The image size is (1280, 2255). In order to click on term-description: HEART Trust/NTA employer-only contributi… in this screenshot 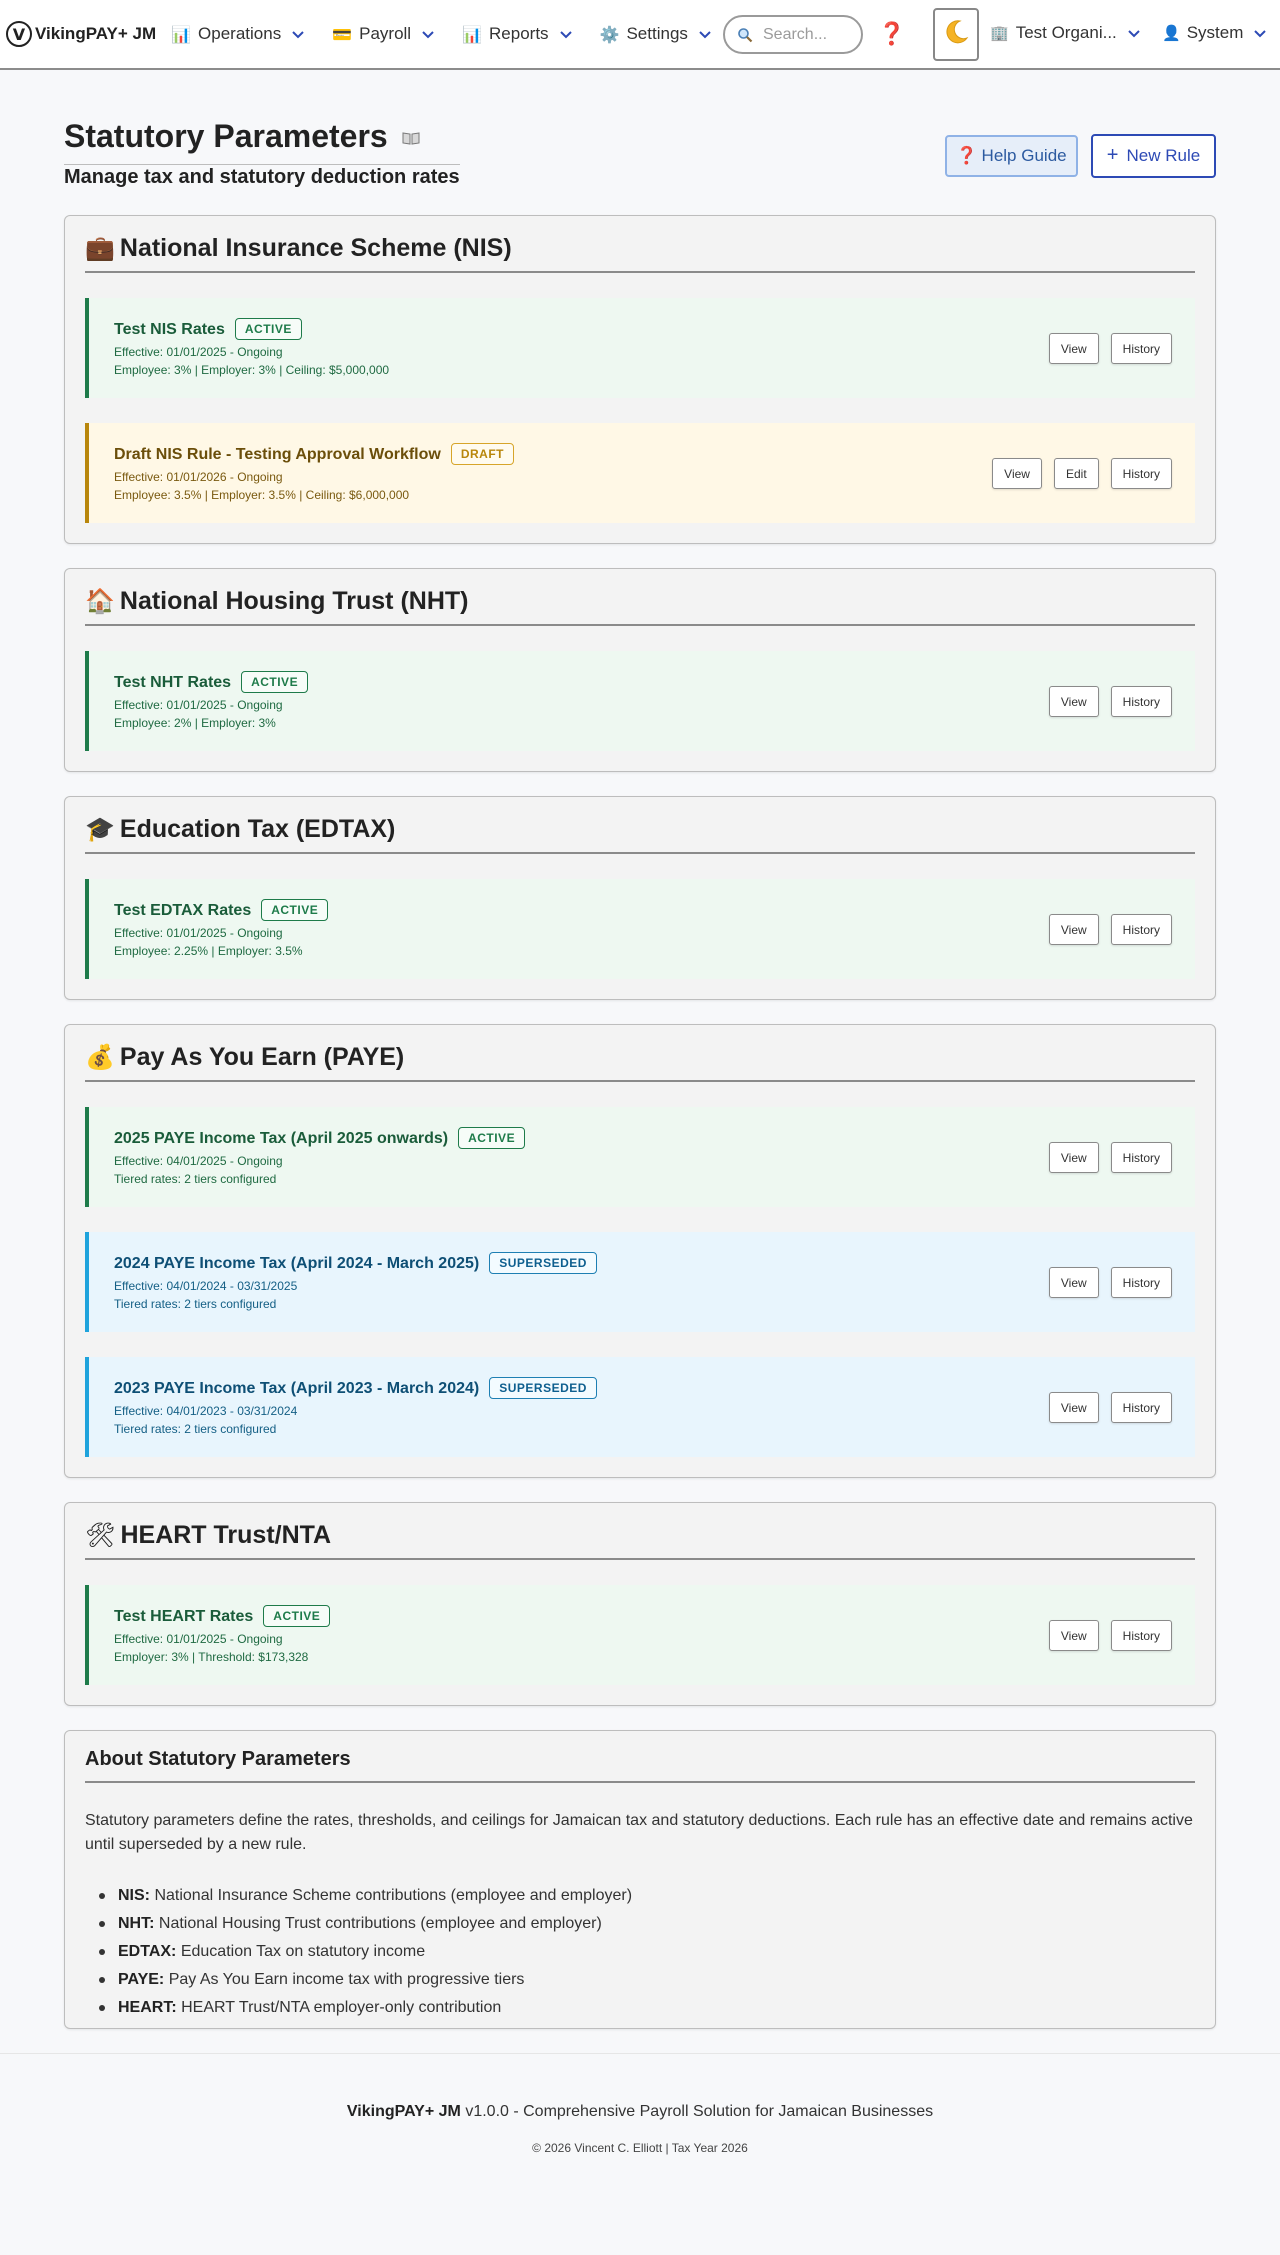, I will do `click(339, 2007)`.